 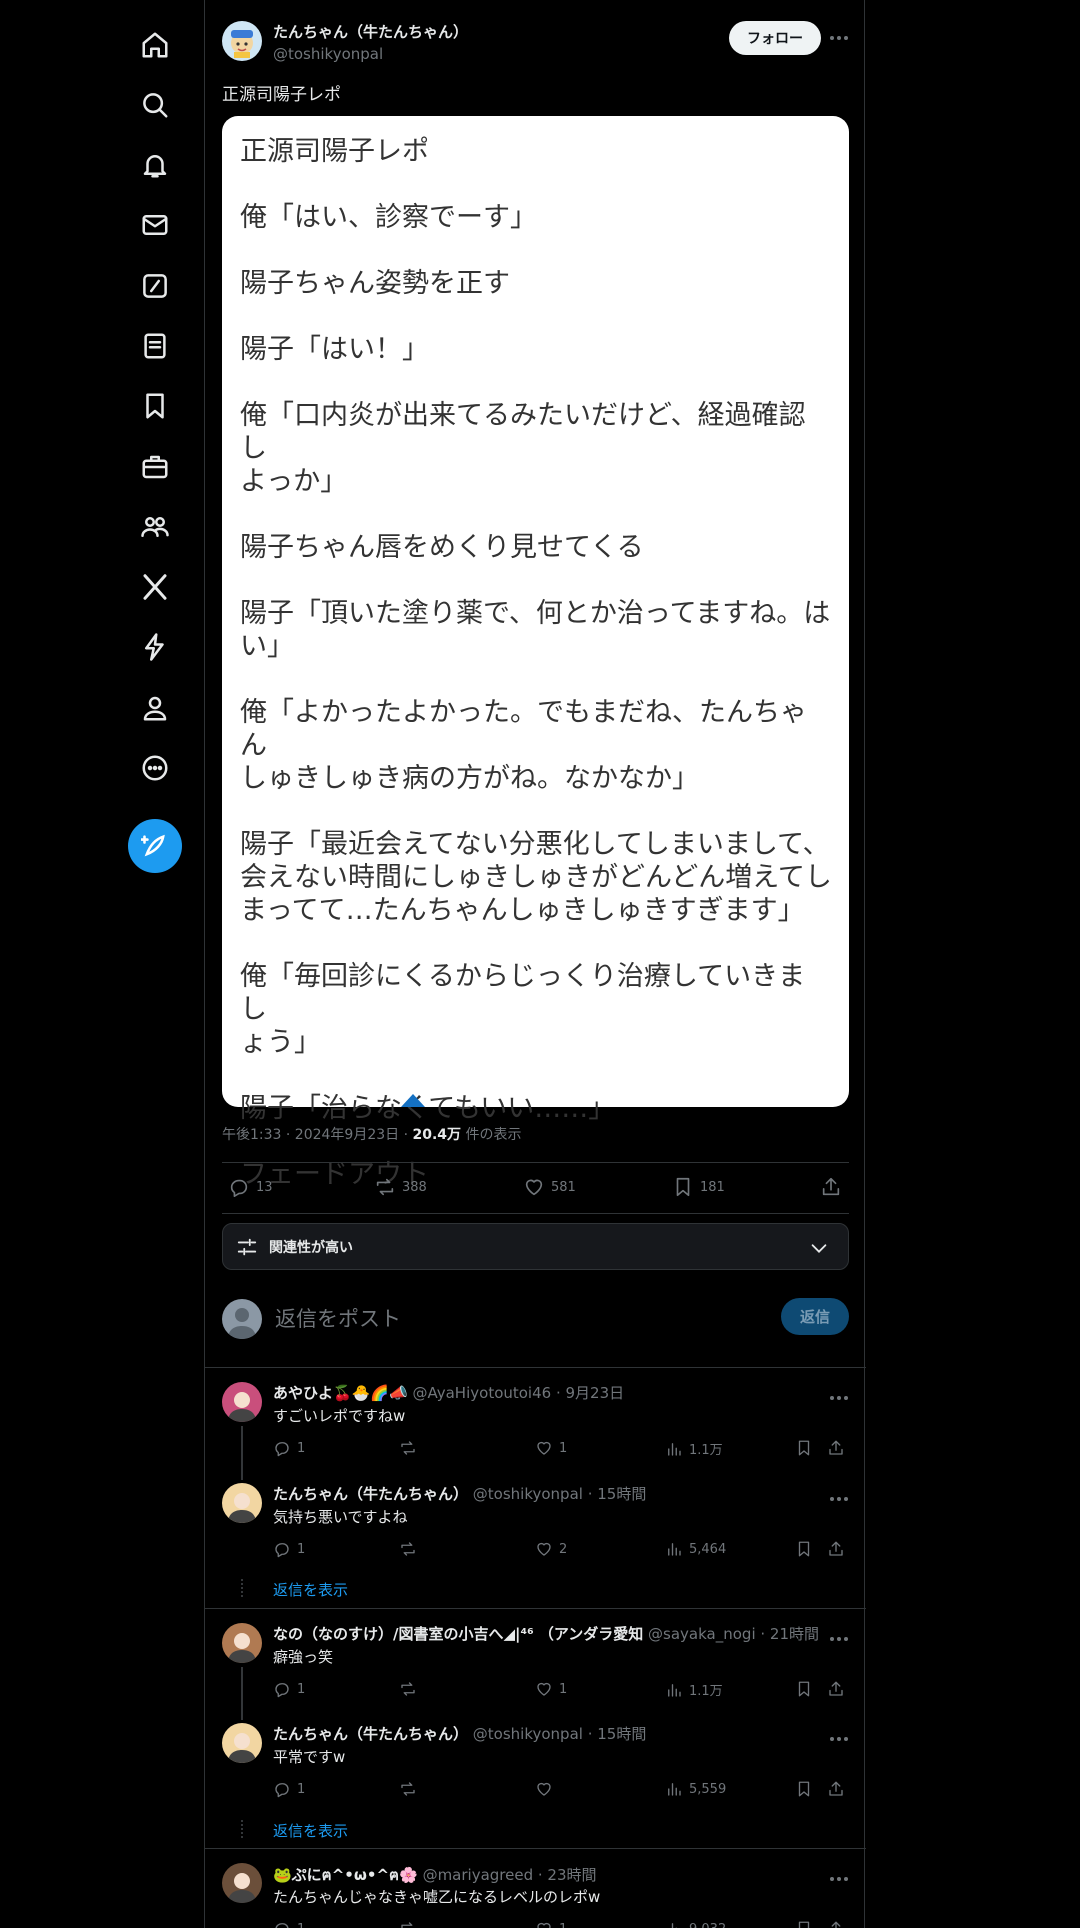 What do you see at coordinates (400, 1187) in the screenshot?
I see `repost-action: 388` at bounding box center [400, 1187].